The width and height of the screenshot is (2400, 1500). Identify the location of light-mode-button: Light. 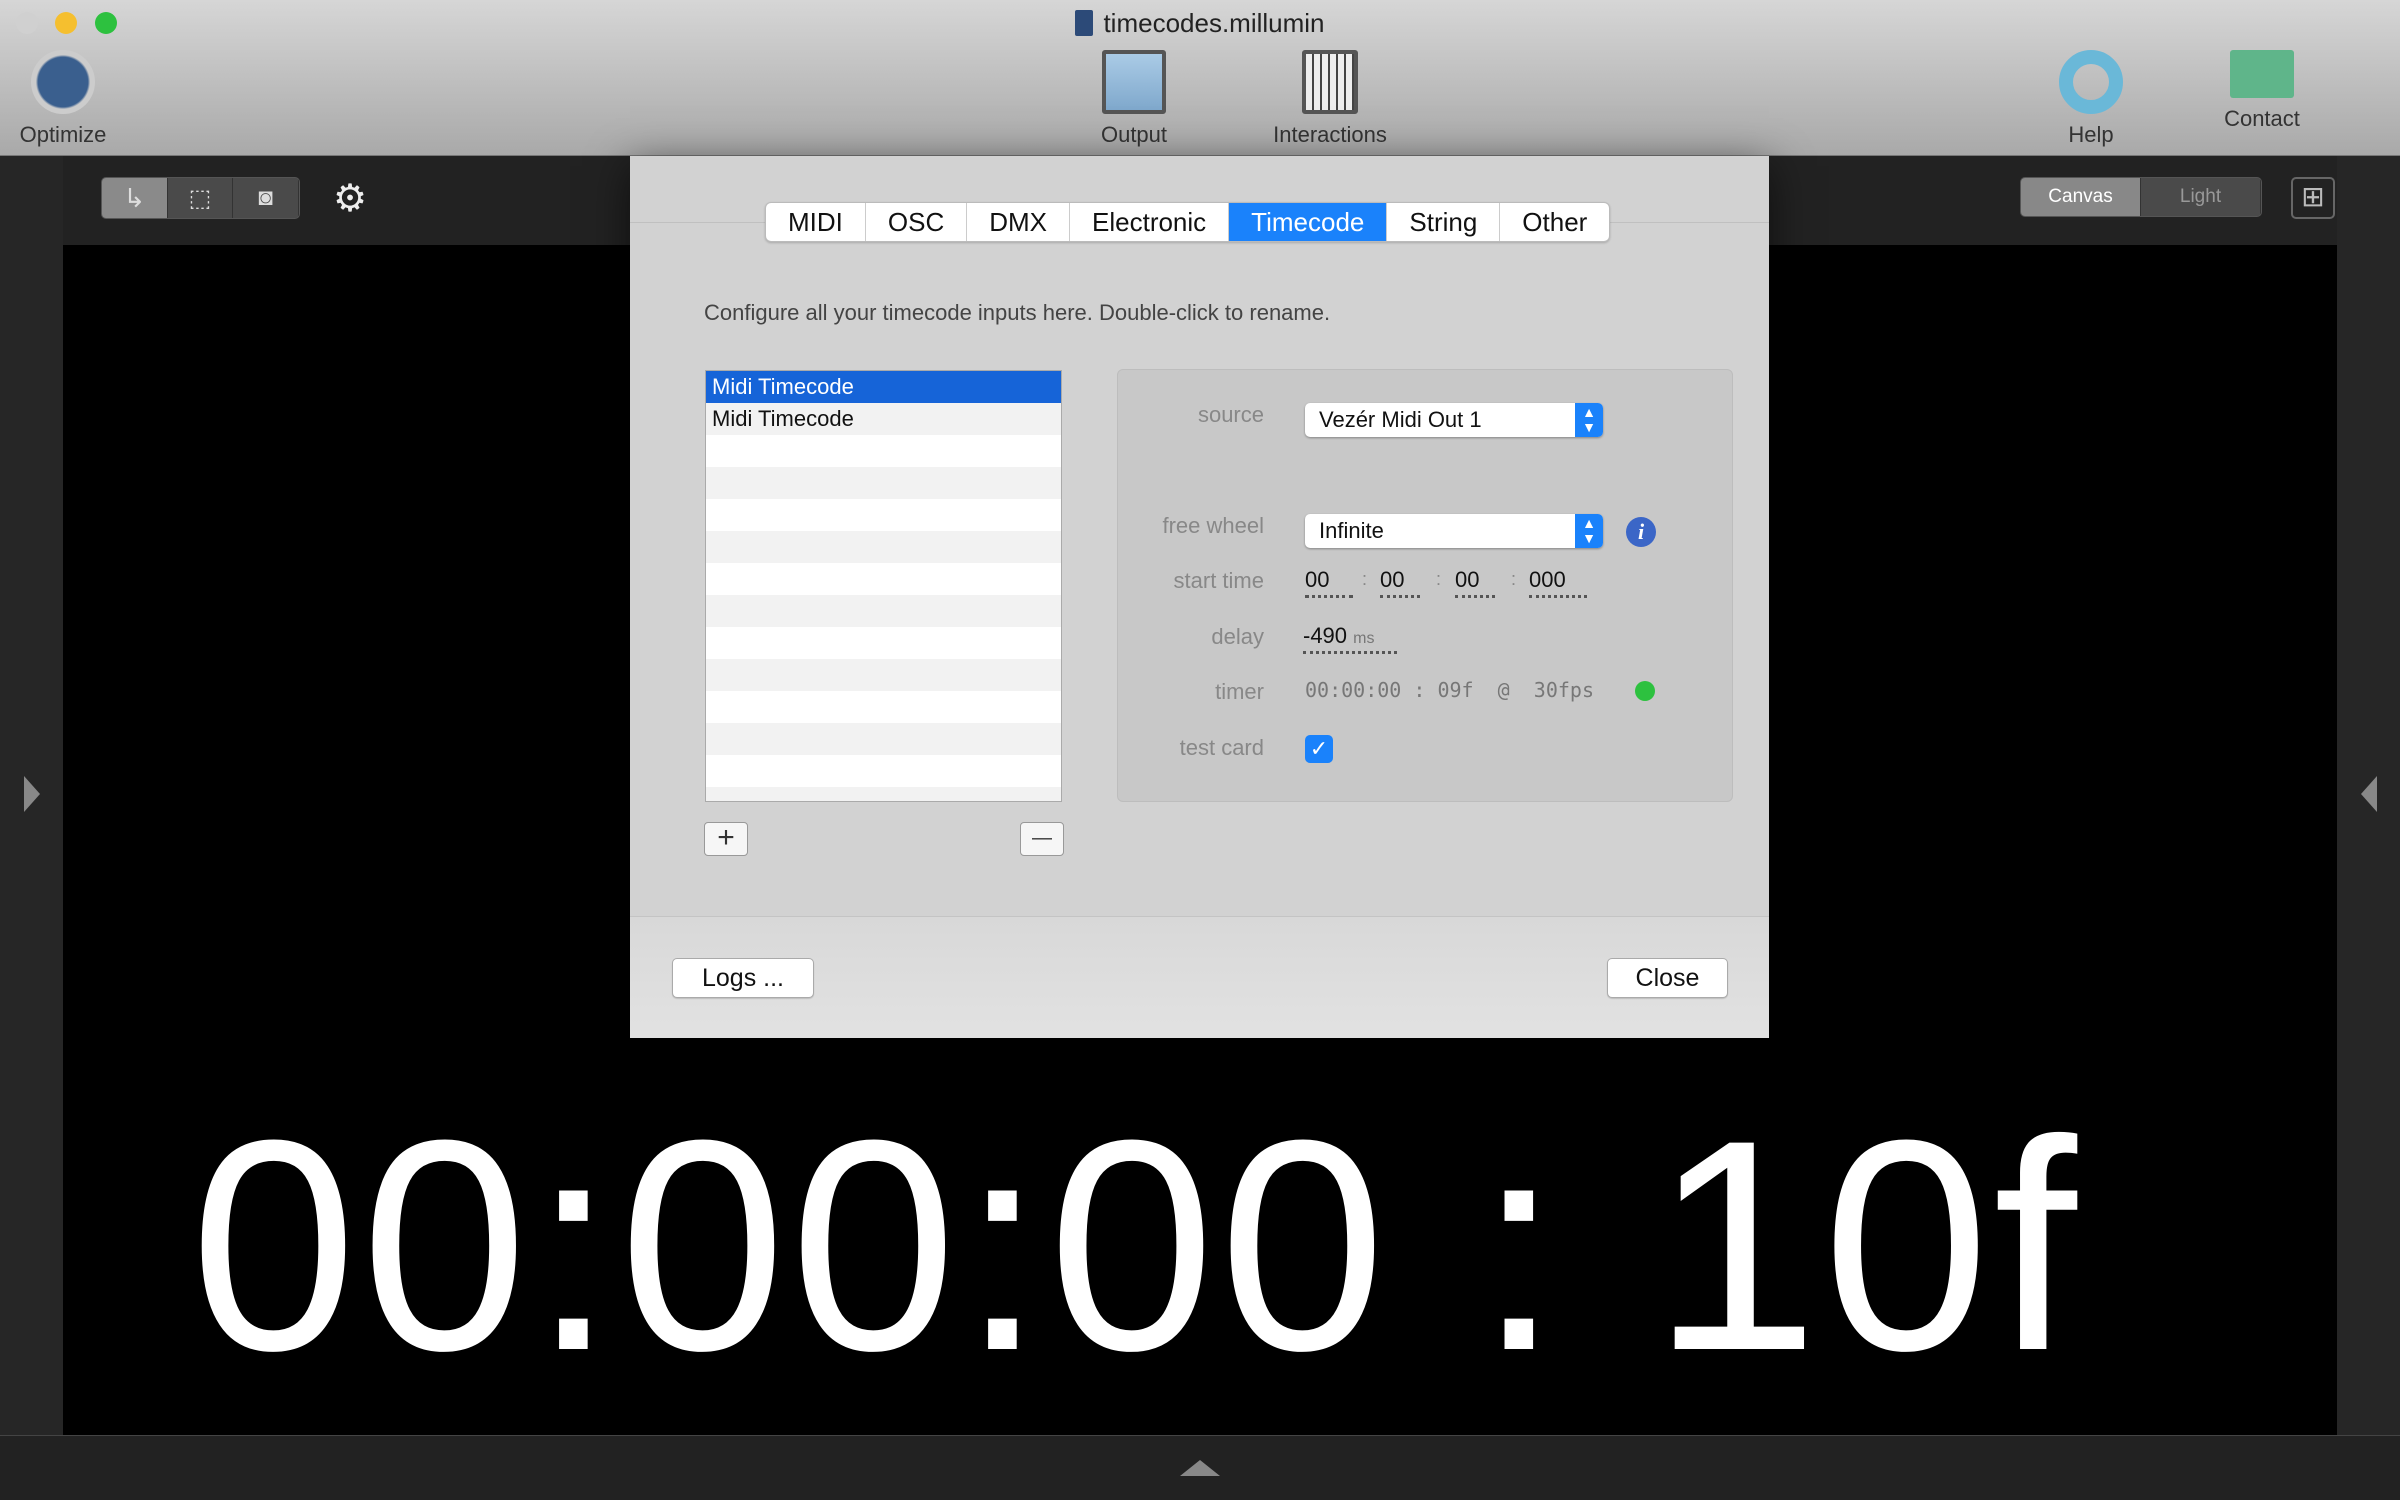
(2201, 197).